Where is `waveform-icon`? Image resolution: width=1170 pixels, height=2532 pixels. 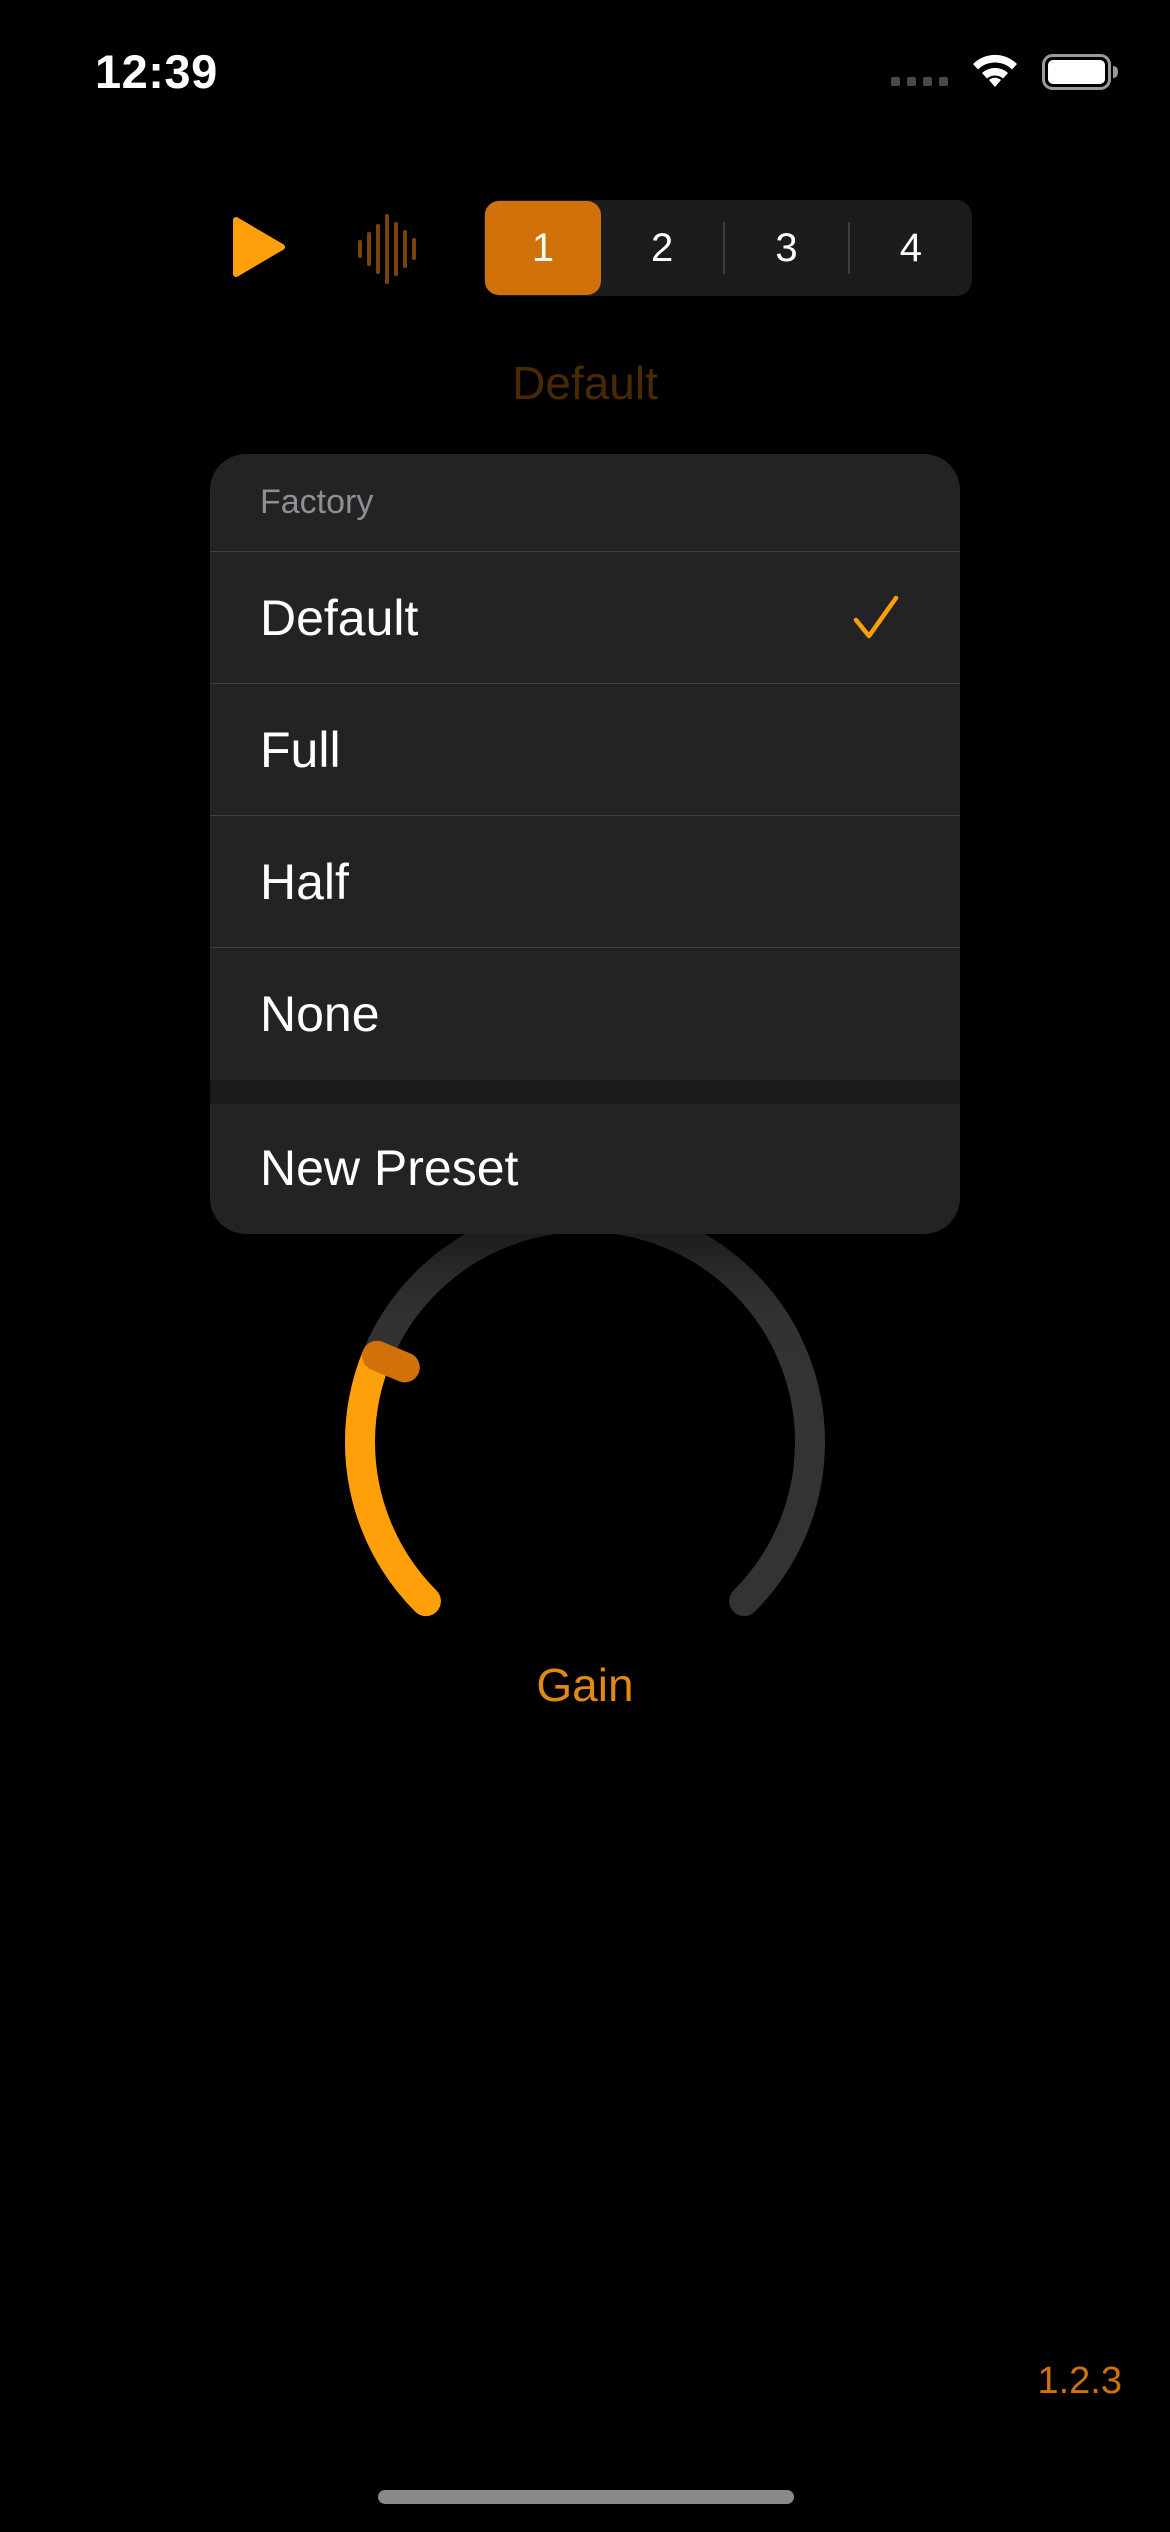 waveform-icon is located at coordinates (389, 249).